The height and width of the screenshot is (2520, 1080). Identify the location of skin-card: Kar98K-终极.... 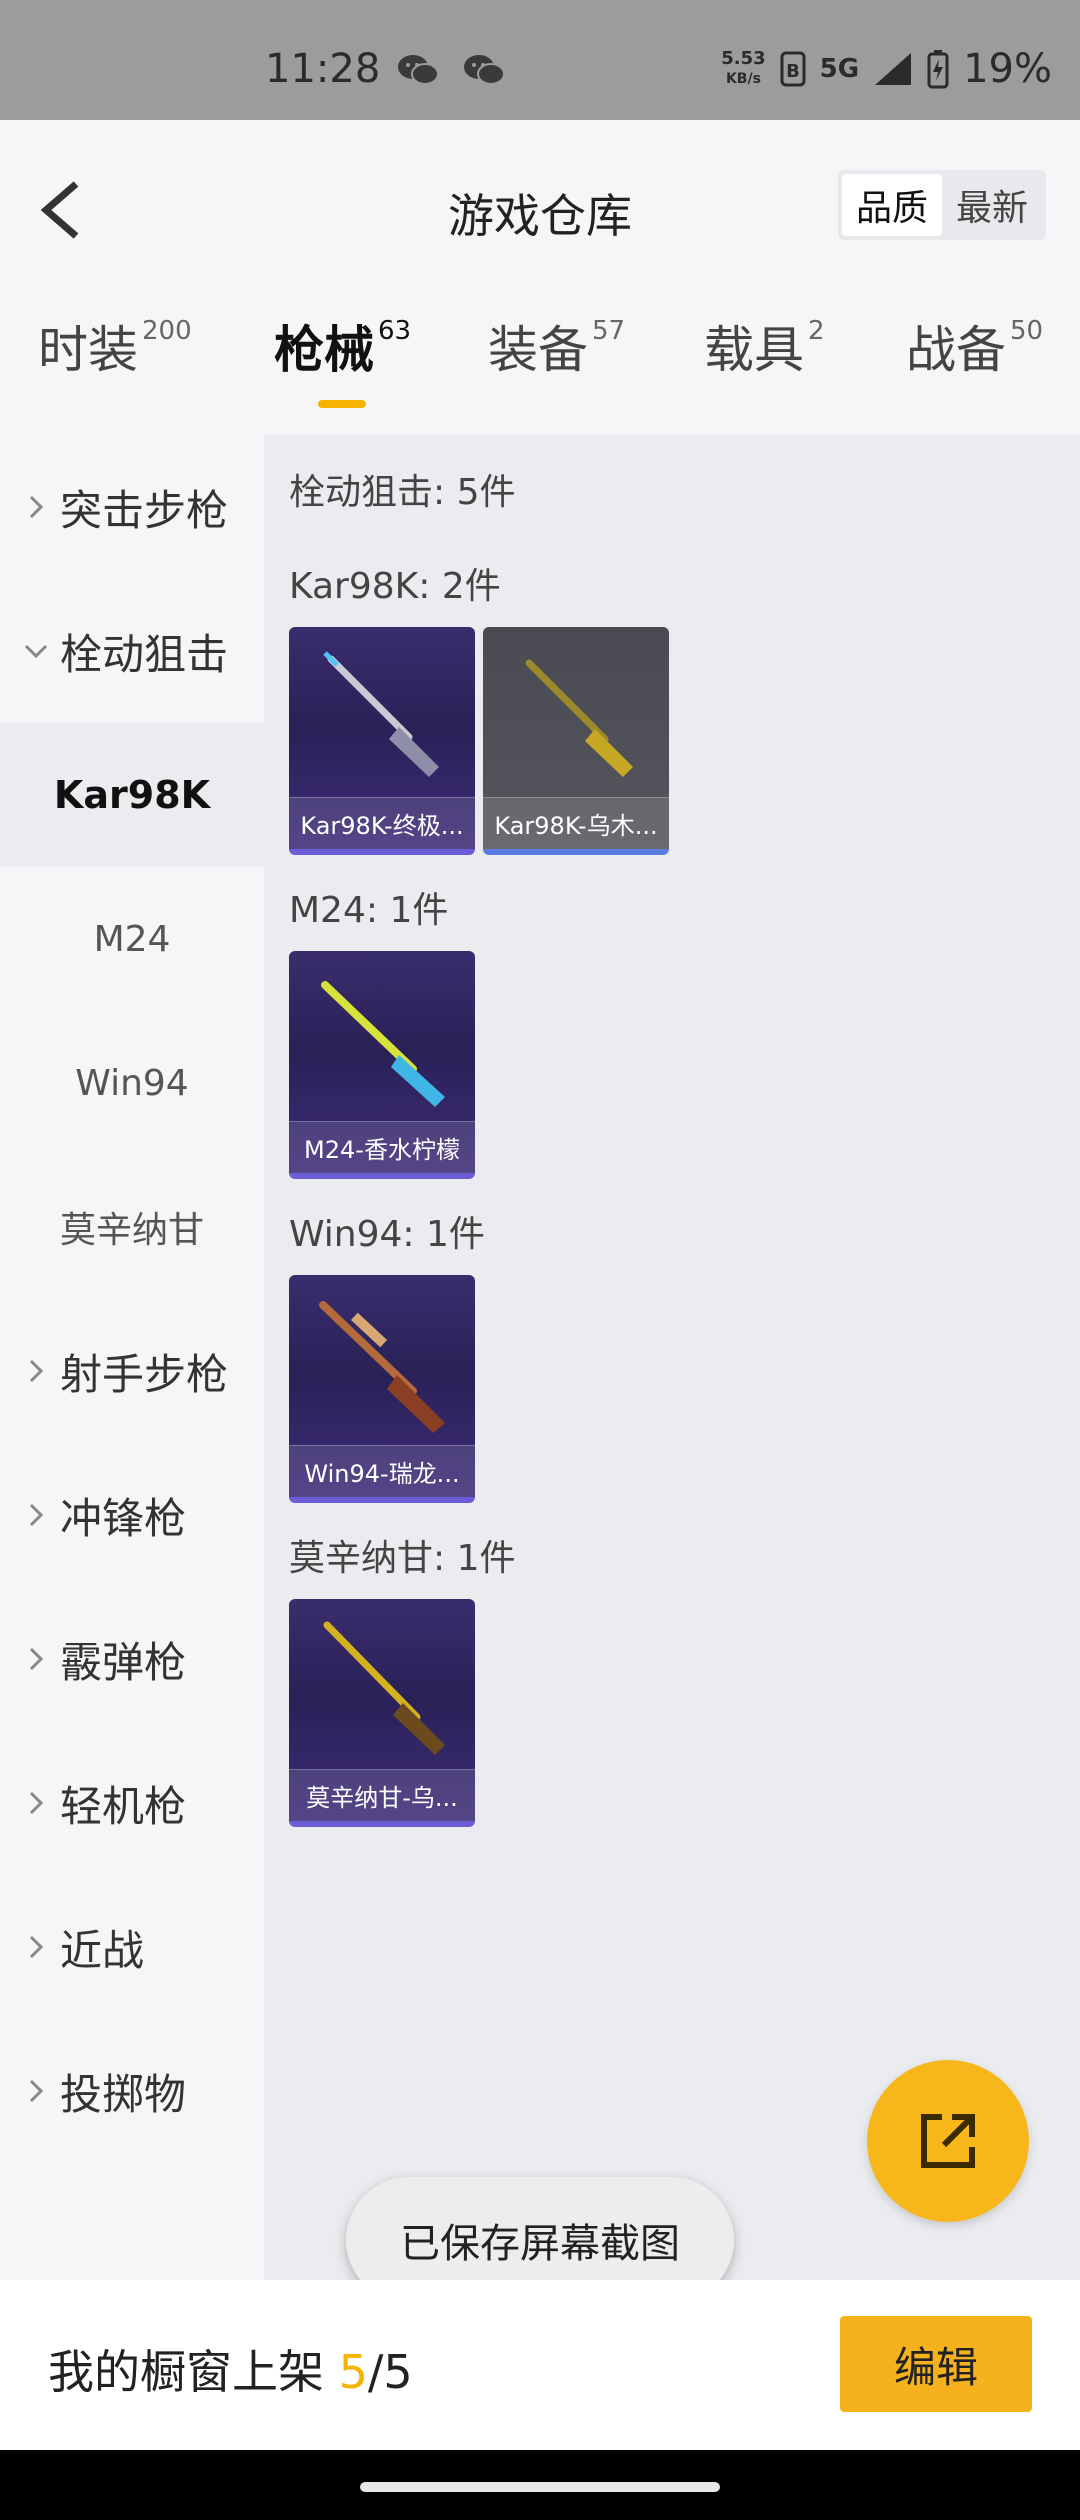
(382, 741).